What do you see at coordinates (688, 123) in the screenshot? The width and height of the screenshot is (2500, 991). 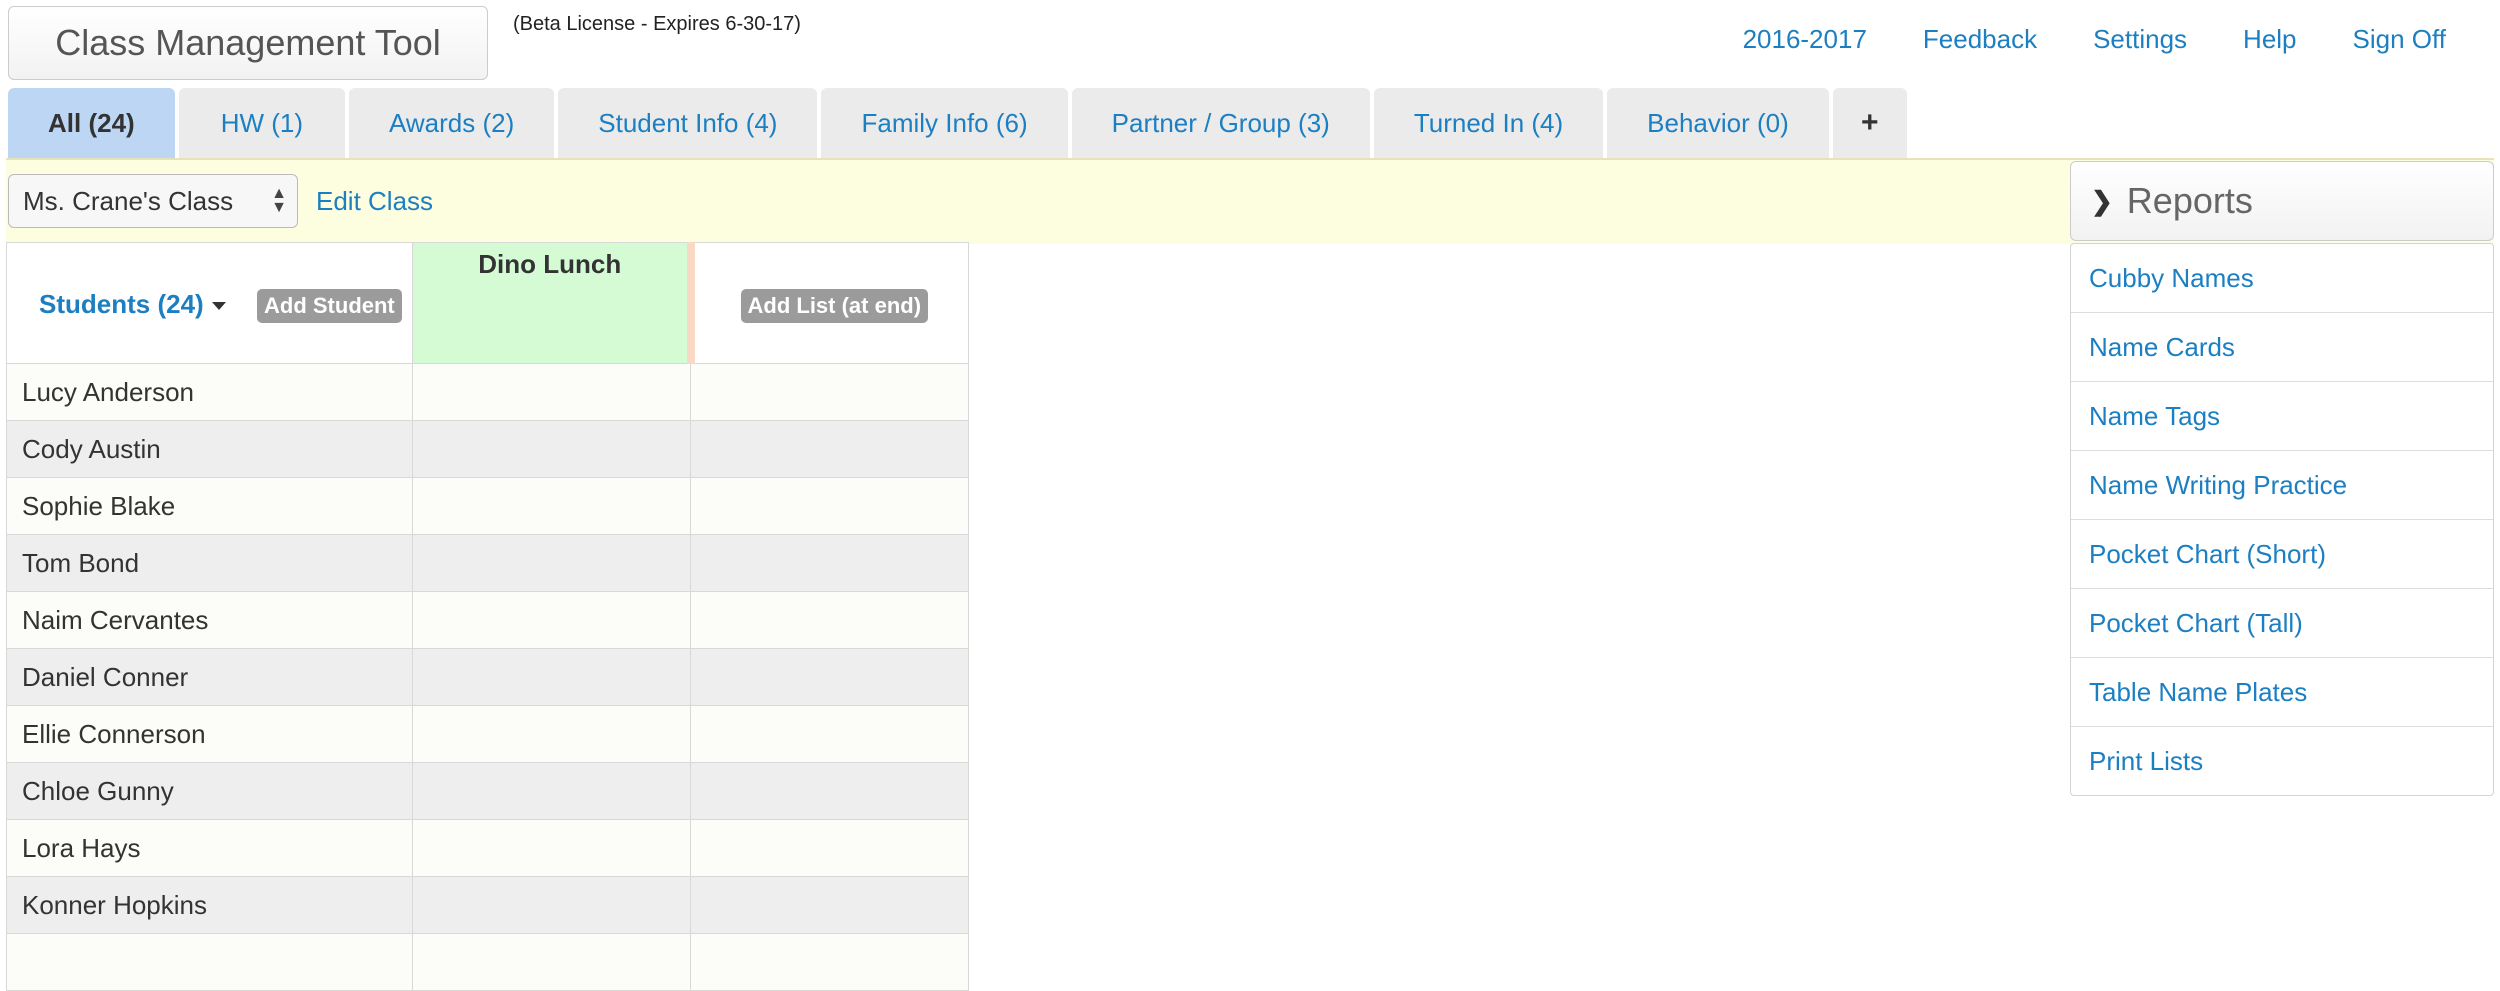 I see `tab-student-info: Student Info (4)` at bounding box center [688, 123].